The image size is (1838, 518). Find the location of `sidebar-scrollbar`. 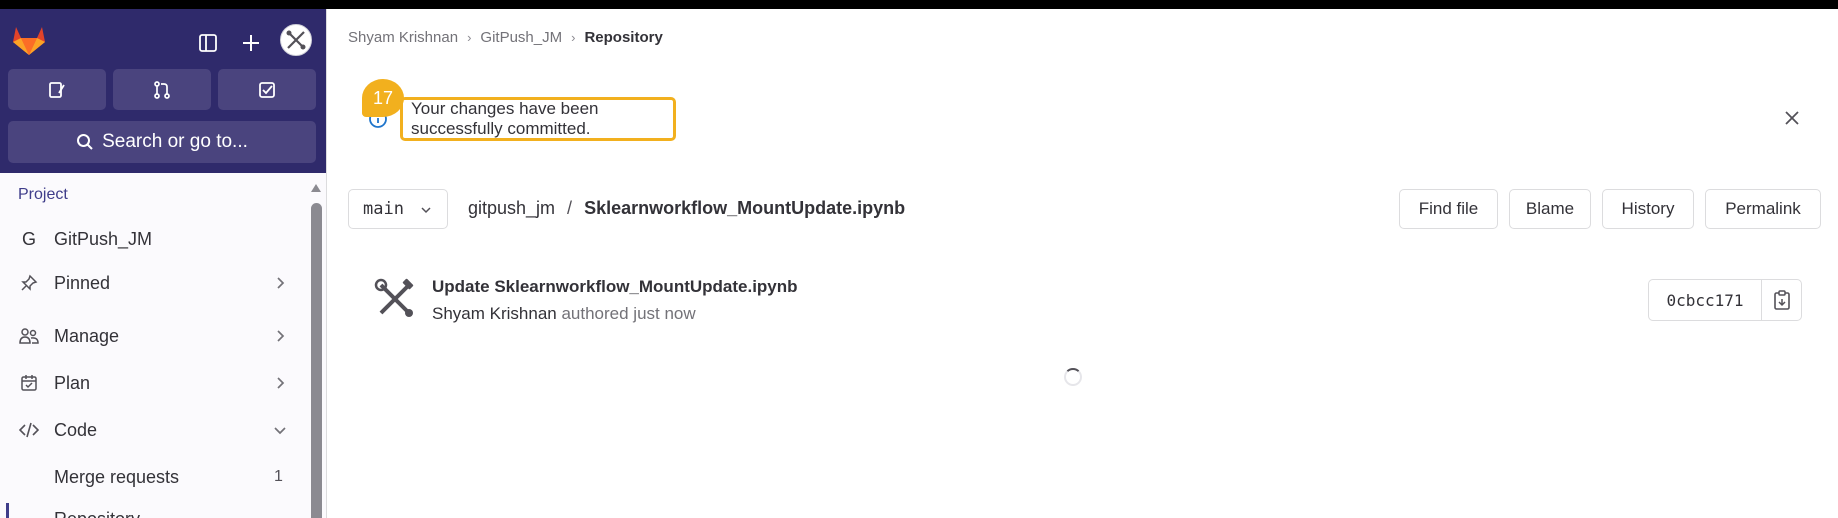

sidebar-scrollbar is located at coordinates (316, 360).